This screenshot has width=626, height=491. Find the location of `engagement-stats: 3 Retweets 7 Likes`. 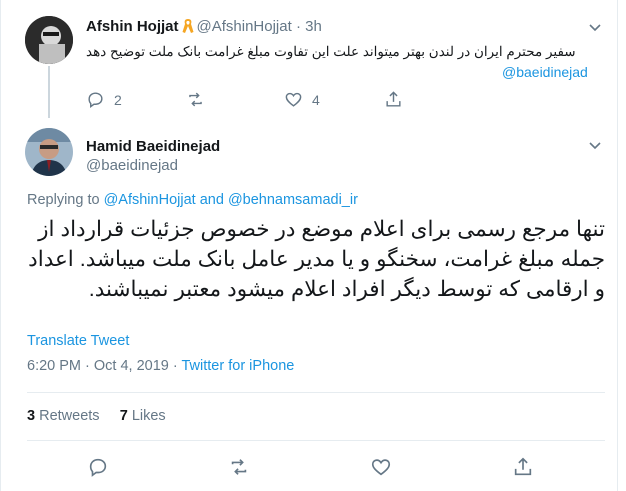

engagement-stats: 3 Retweets 7 Likes is located at coordinates (96, 416).